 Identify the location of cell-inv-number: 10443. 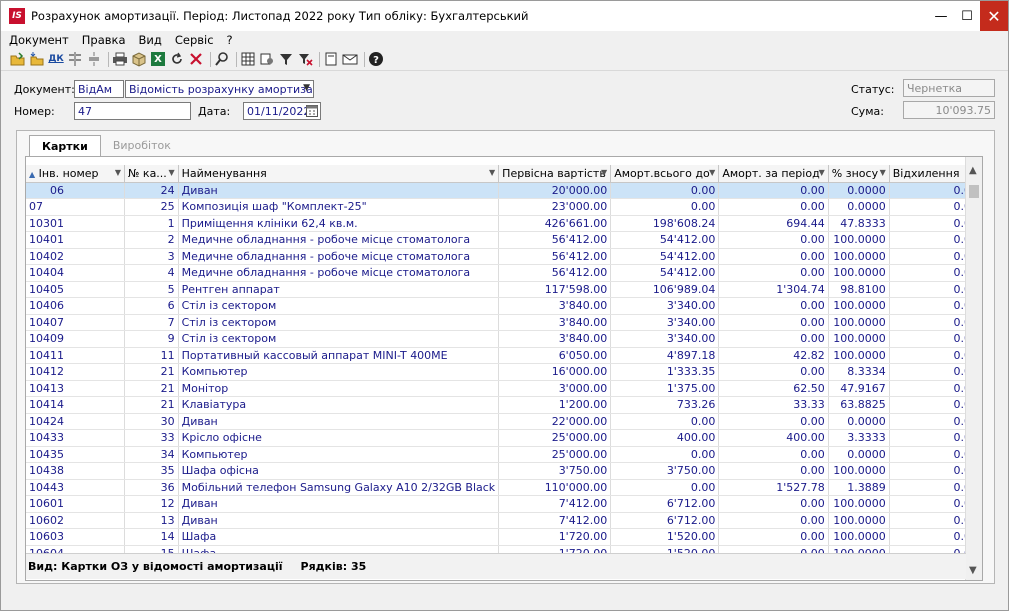
(75, 487).